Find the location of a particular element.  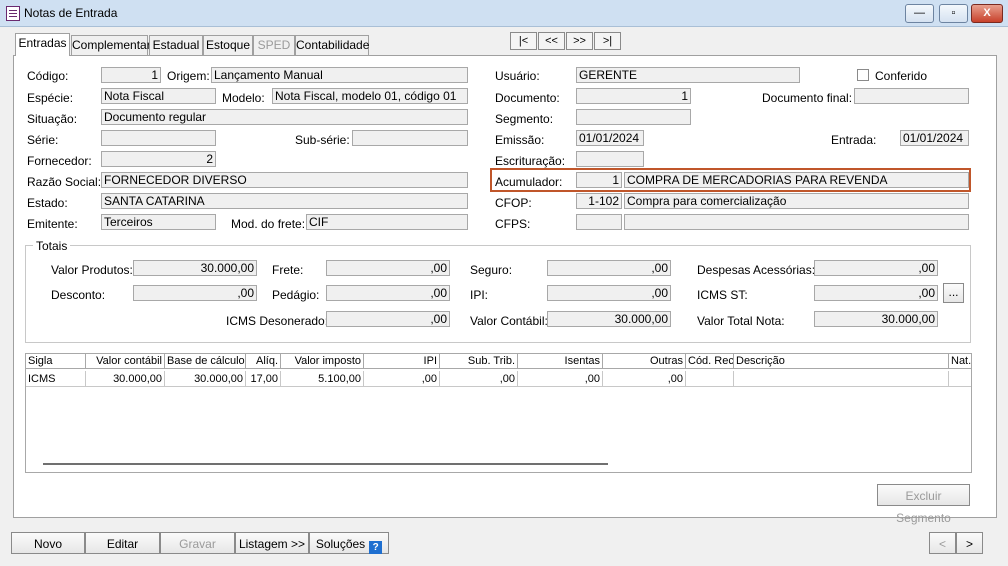

despesas-acessorias-field: ,00 is located at coordinates (876, 268).